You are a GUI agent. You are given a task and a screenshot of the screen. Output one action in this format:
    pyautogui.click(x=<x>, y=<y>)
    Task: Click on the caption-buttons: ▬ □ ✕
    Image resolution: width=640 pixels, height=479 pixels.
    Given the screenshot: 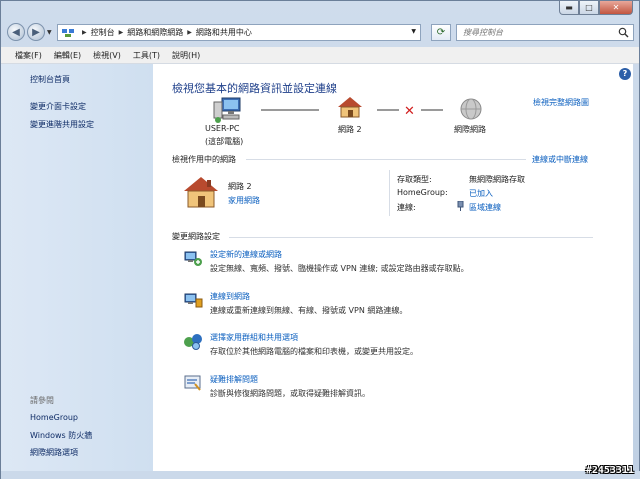 What is the action you would take?
    pyautogui.click(x=596, y=8)
    